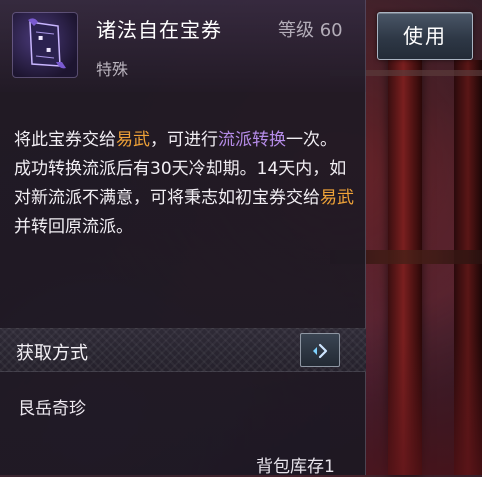  What do you see at coordinates (52, 409) in the screenshot?
I see `acquisition-source: 艮岳奇珍` at bounding box center [52, 409].